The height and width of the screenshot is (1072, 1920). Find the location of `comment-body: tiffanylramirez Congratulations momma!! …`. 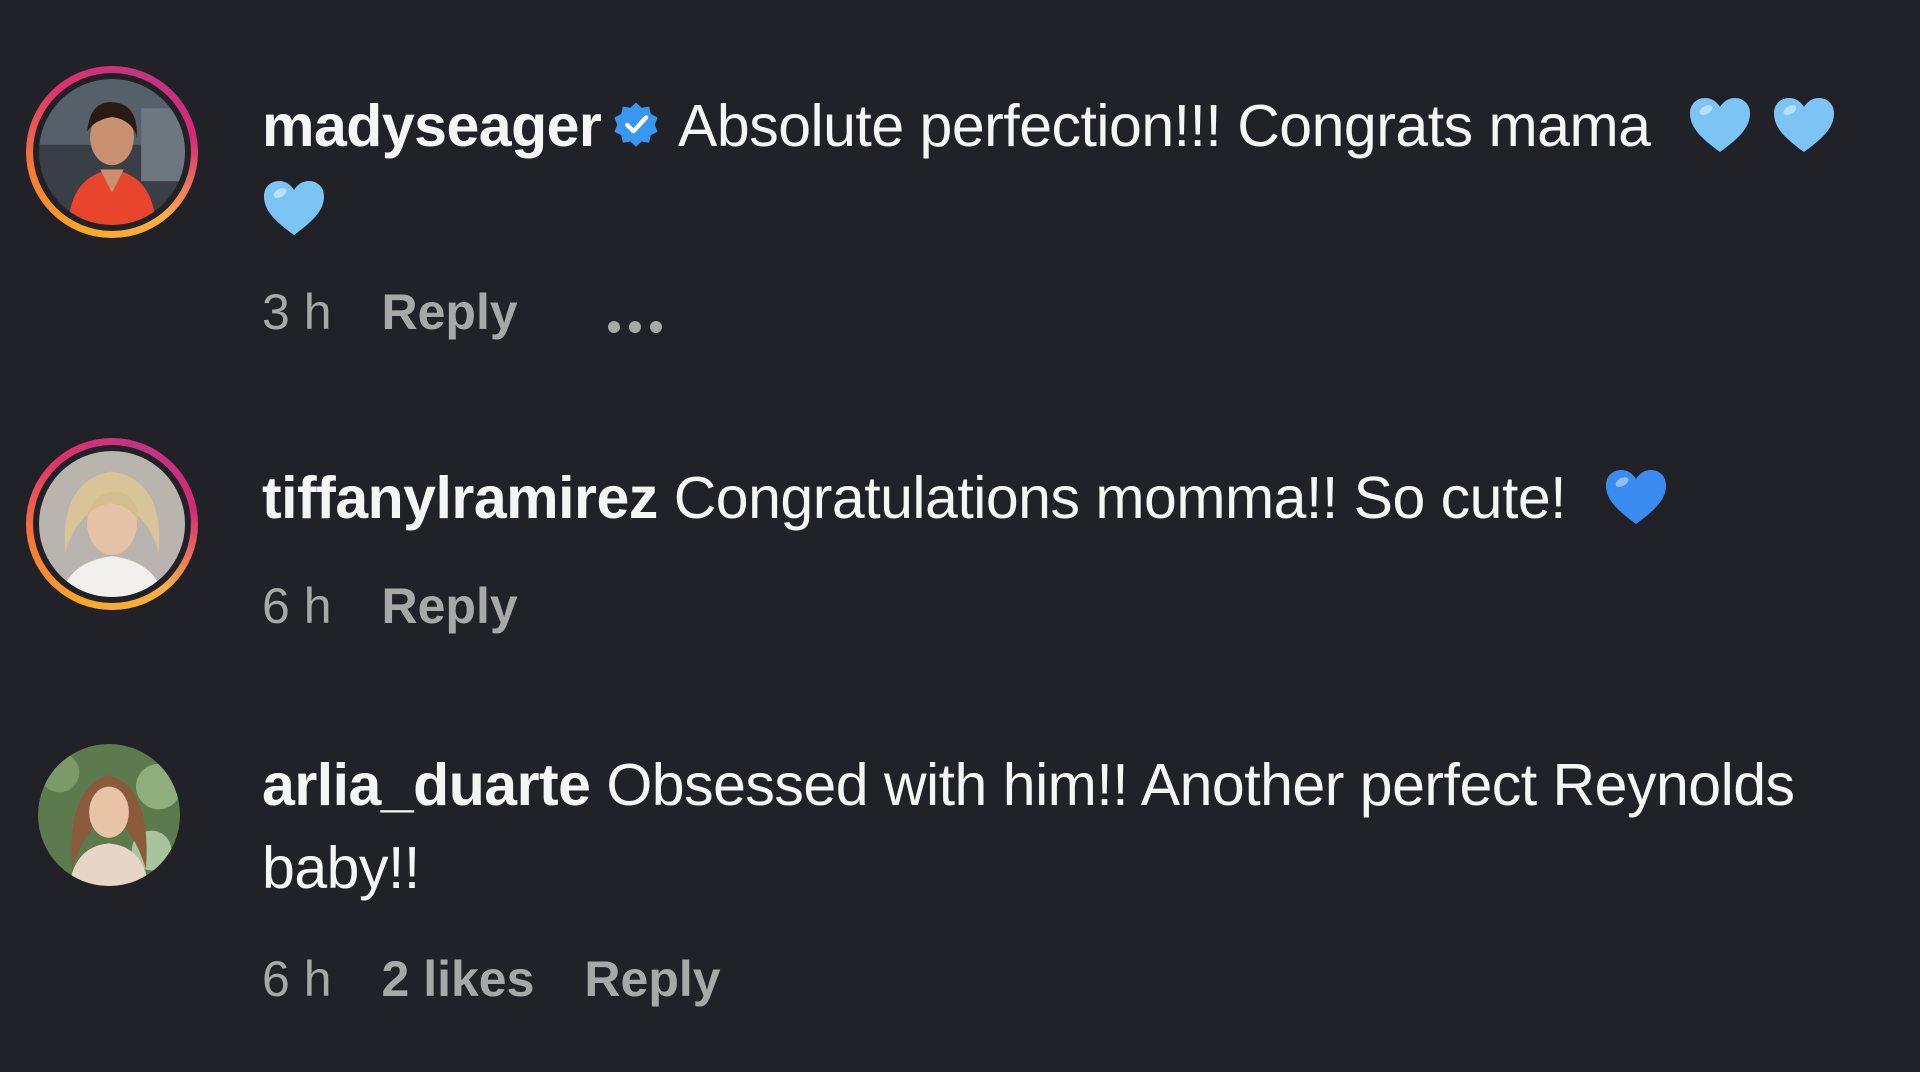

comment-body: tiffanylramirez Congratulations momma!! … is located at coordinates (1087, 498).